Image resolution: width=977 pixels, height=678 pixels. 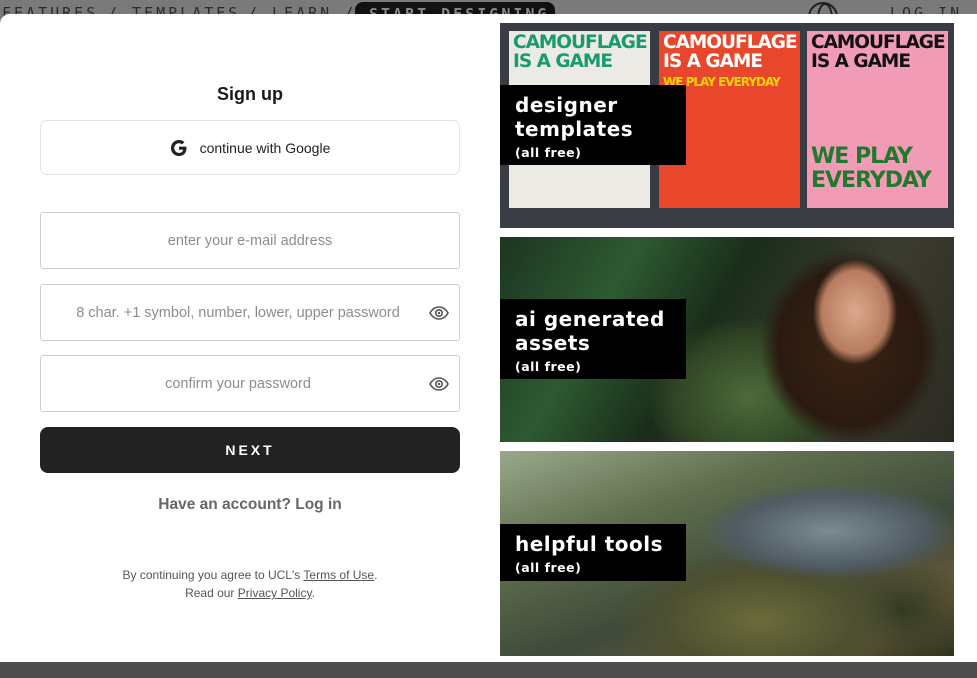 What do you see at coordinates (275, 593) in the screenshot?
I see `privacy-policy-link: Privacy Policy` at bounding box center [275, 593].